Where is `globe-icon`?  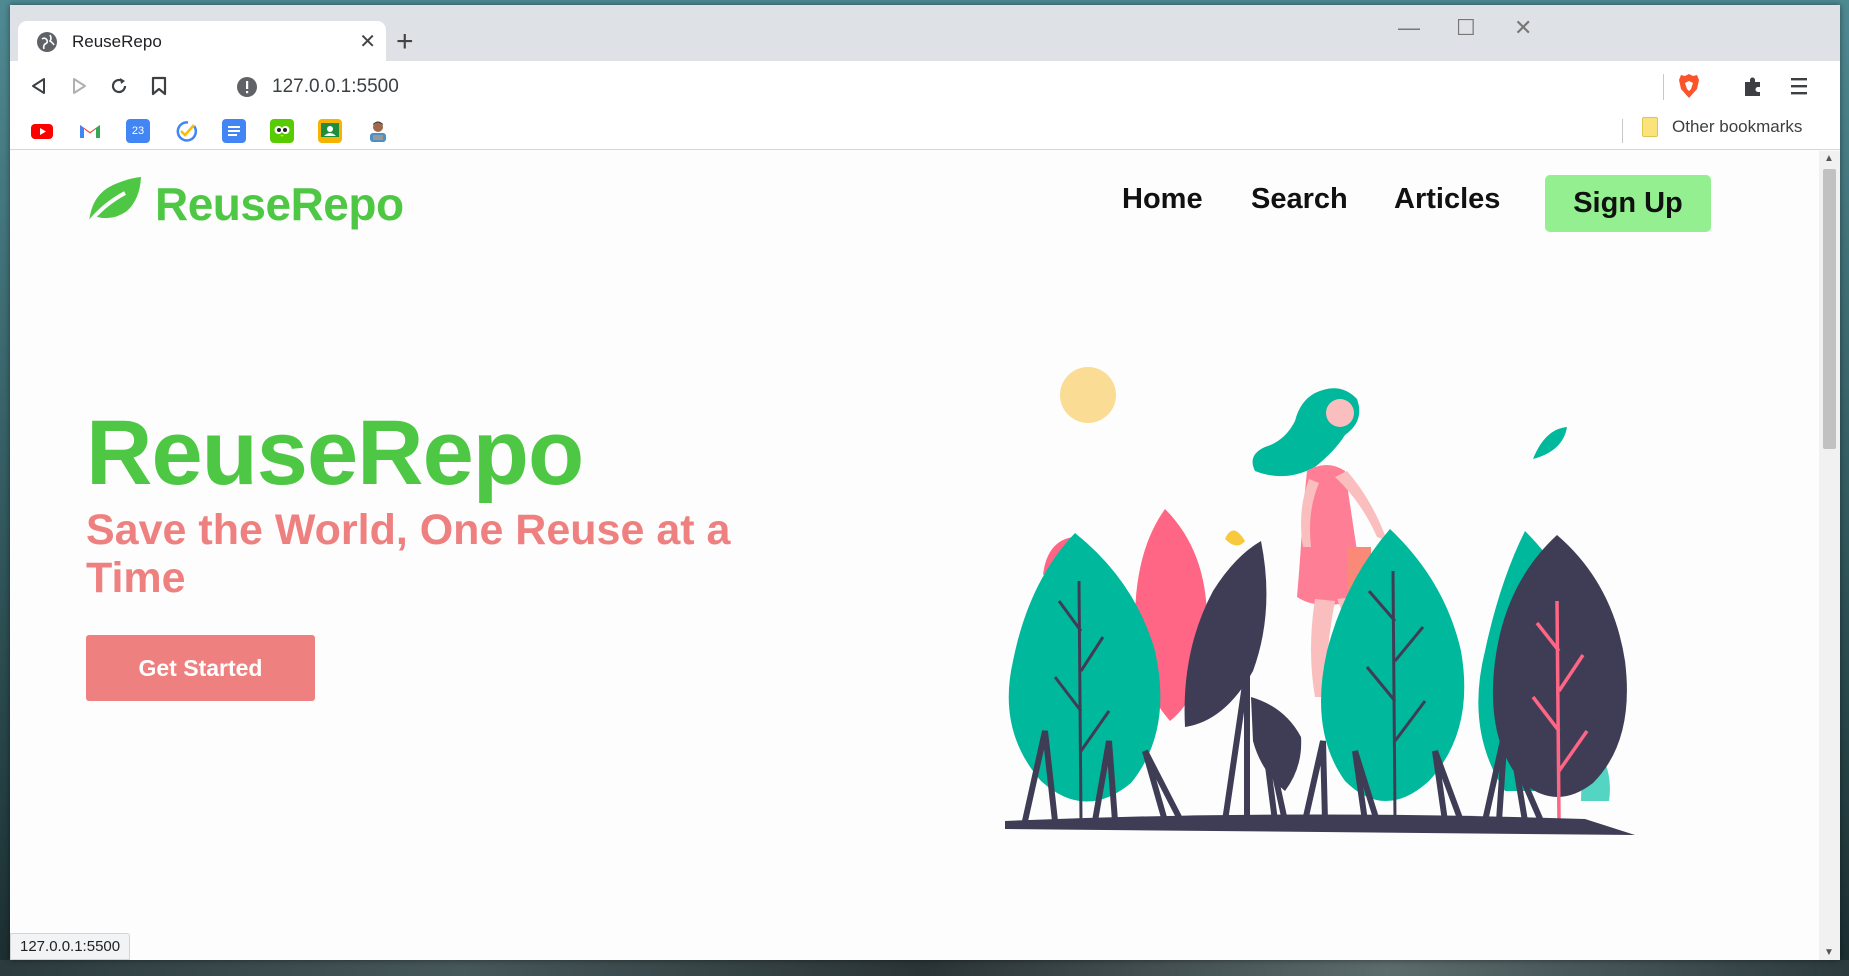 globe-icon is located at coordinates (47, 42).